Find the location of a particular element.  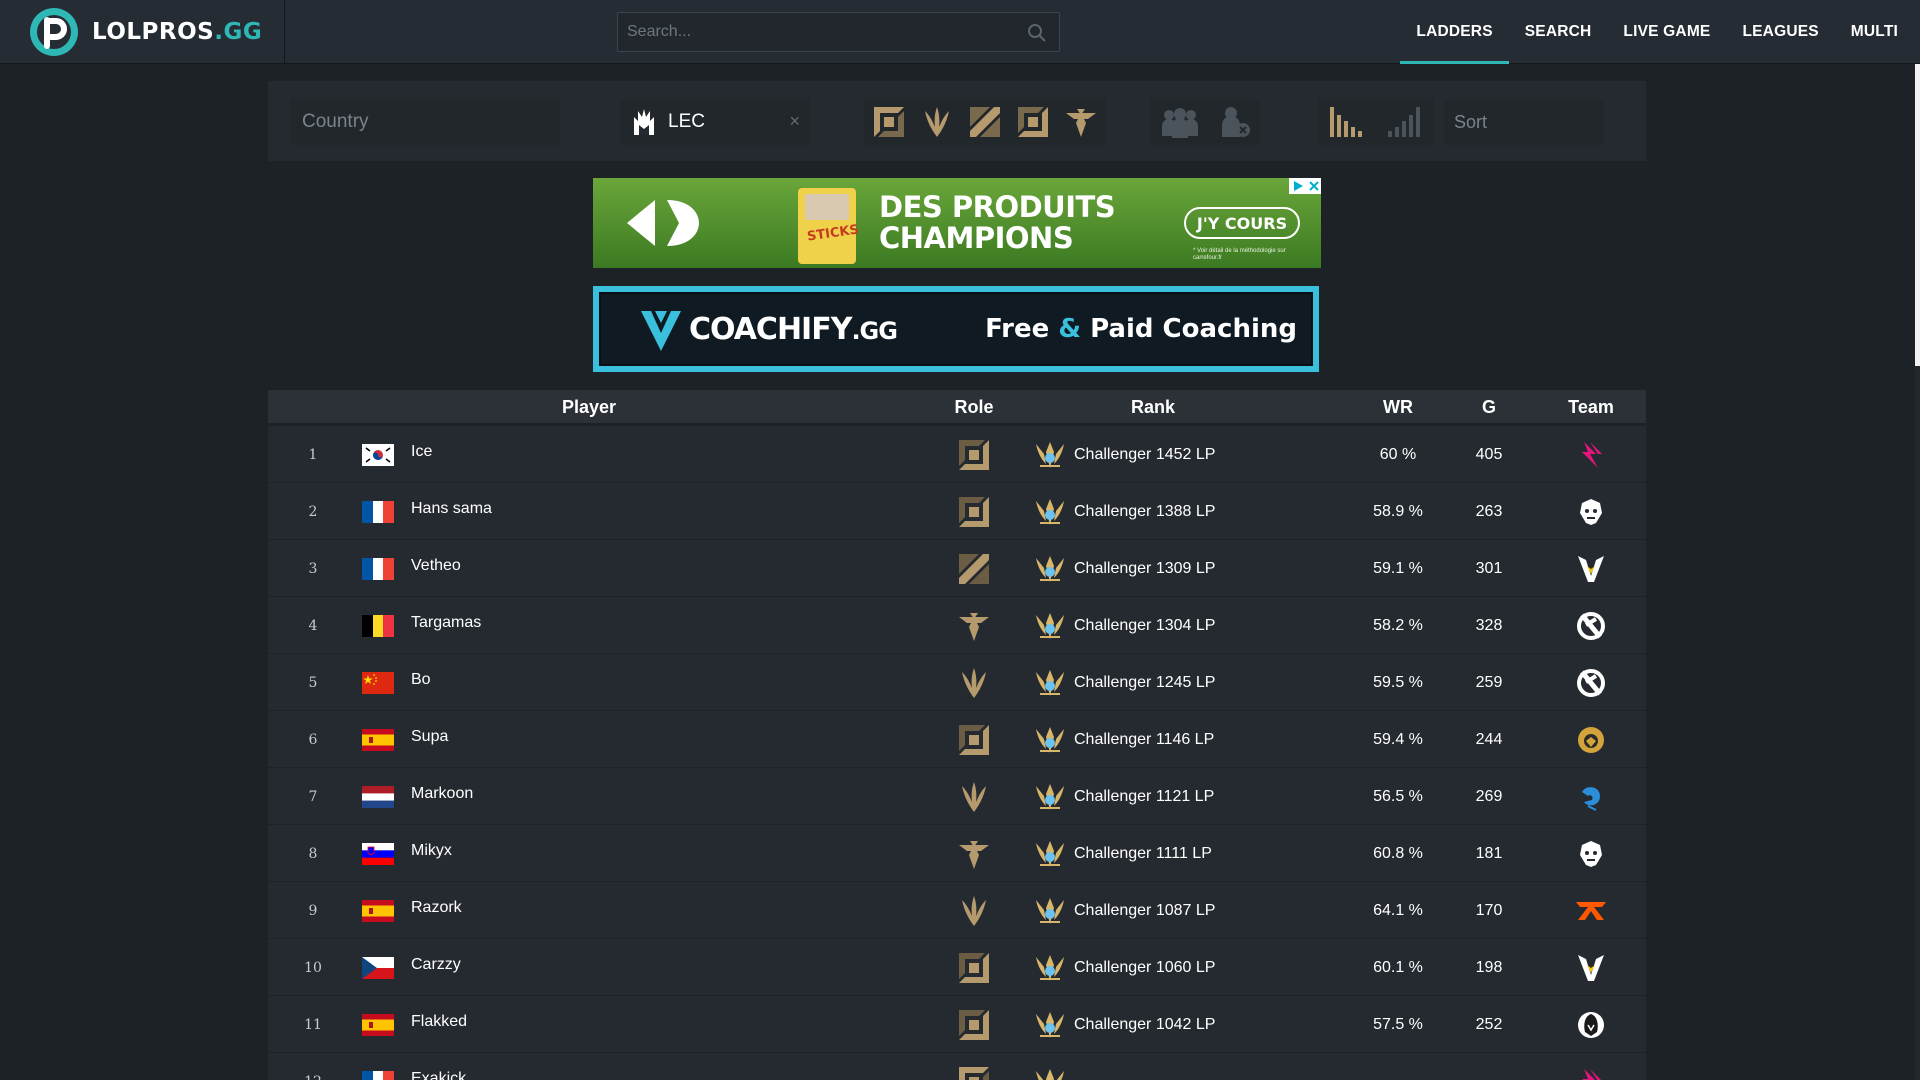

player-name-link: Markoon is located at coordinates (442, 793).